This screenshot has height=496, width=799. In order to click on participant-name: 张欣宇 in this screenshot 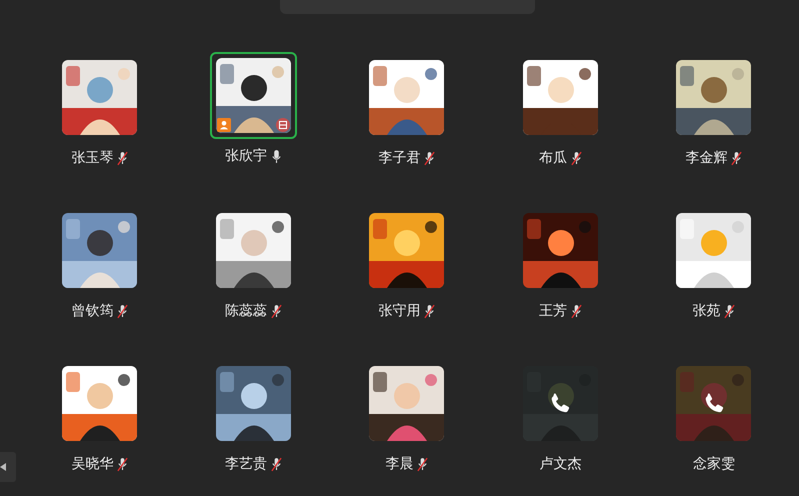, I will do `click(245, 156)`.